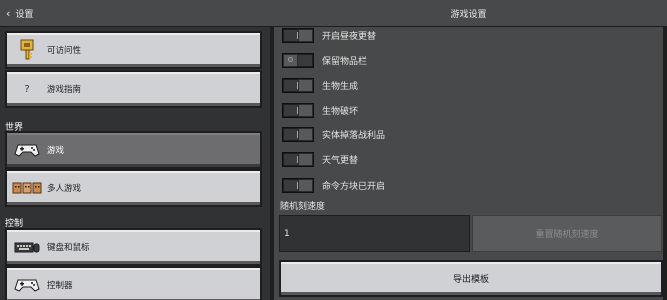 Image resolution: width=667 pixels, height=300 pixels. I want to click on page-title: 游戏设置, so click(468, 15).